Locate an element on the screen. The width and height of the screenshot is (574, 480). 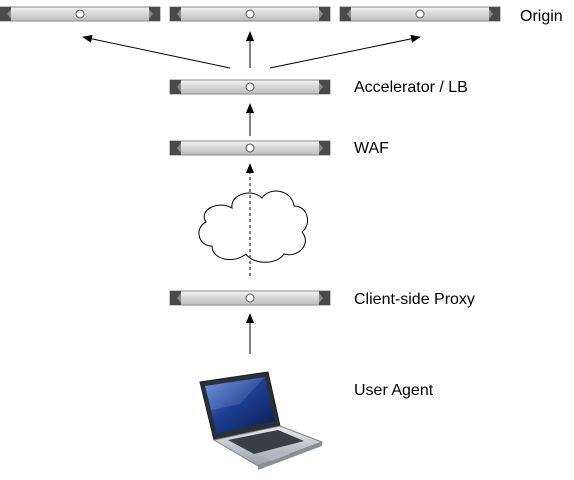
client-proxy-server is located at coordinates (250, 298).